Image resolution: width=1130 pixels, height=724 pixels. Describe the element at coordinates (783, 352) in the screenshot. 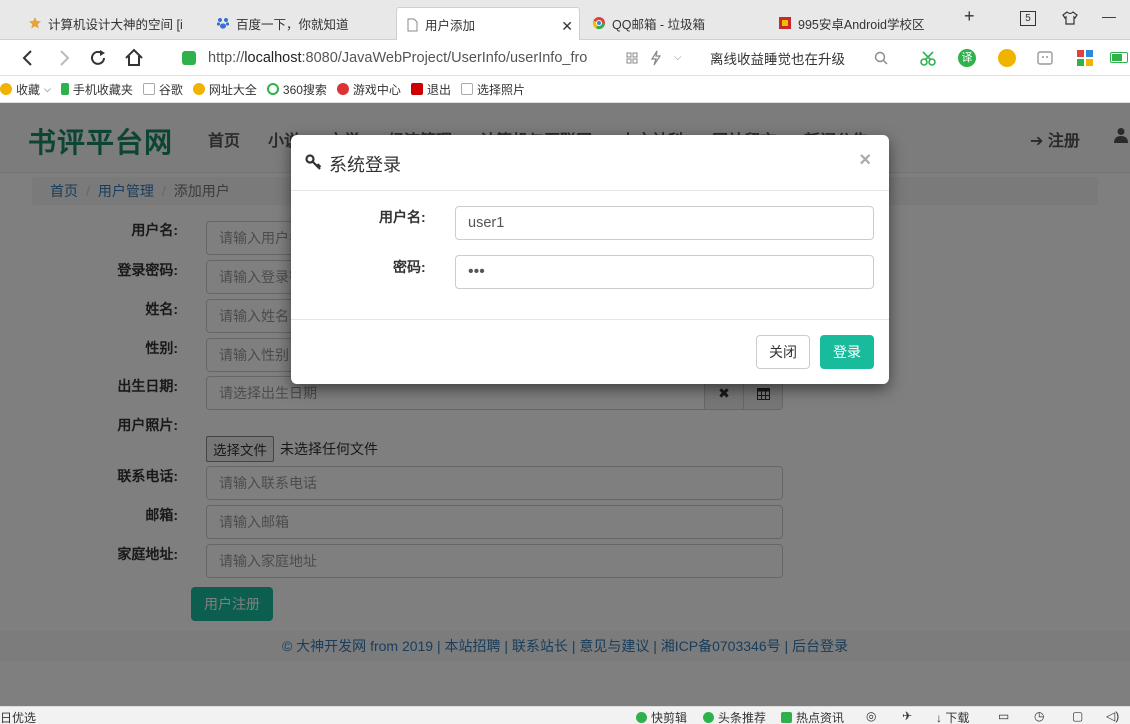

I see `close-button: 关闭` at that location.